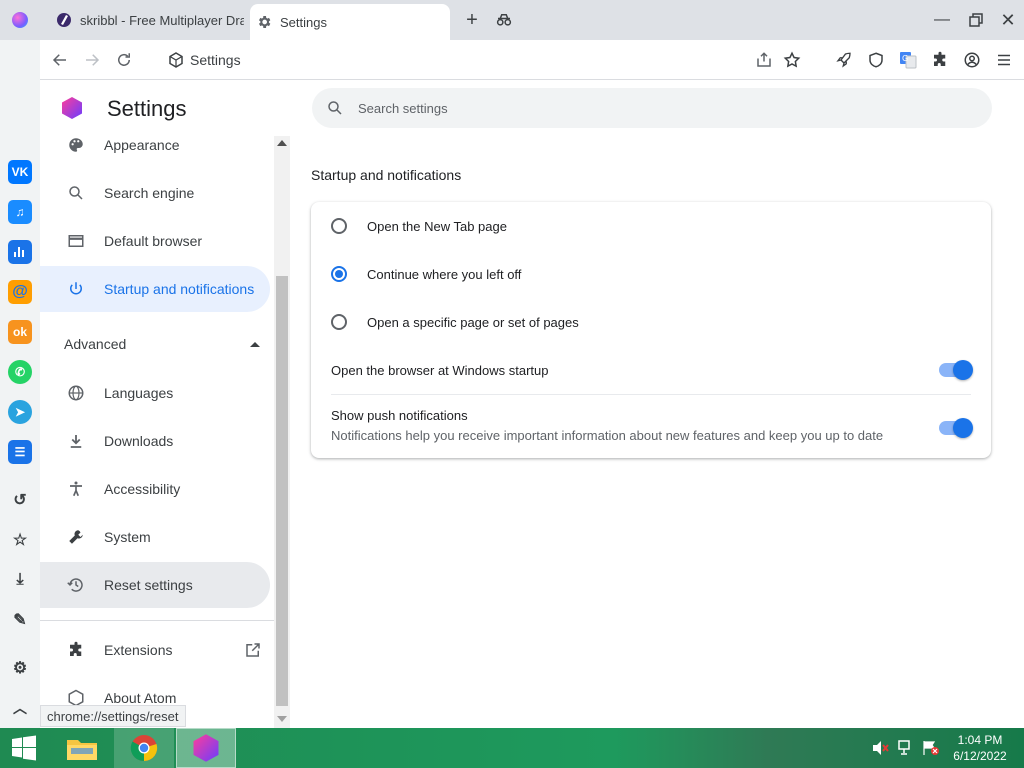  I want to click on list-icon: ☰, so click(20, 452).